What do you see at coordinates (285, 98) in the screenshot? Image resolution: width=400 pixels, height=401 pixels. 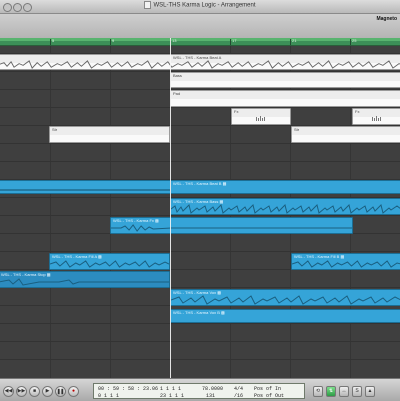 I see `midi-region-pad: Pad` at bounding box center [285, 98].